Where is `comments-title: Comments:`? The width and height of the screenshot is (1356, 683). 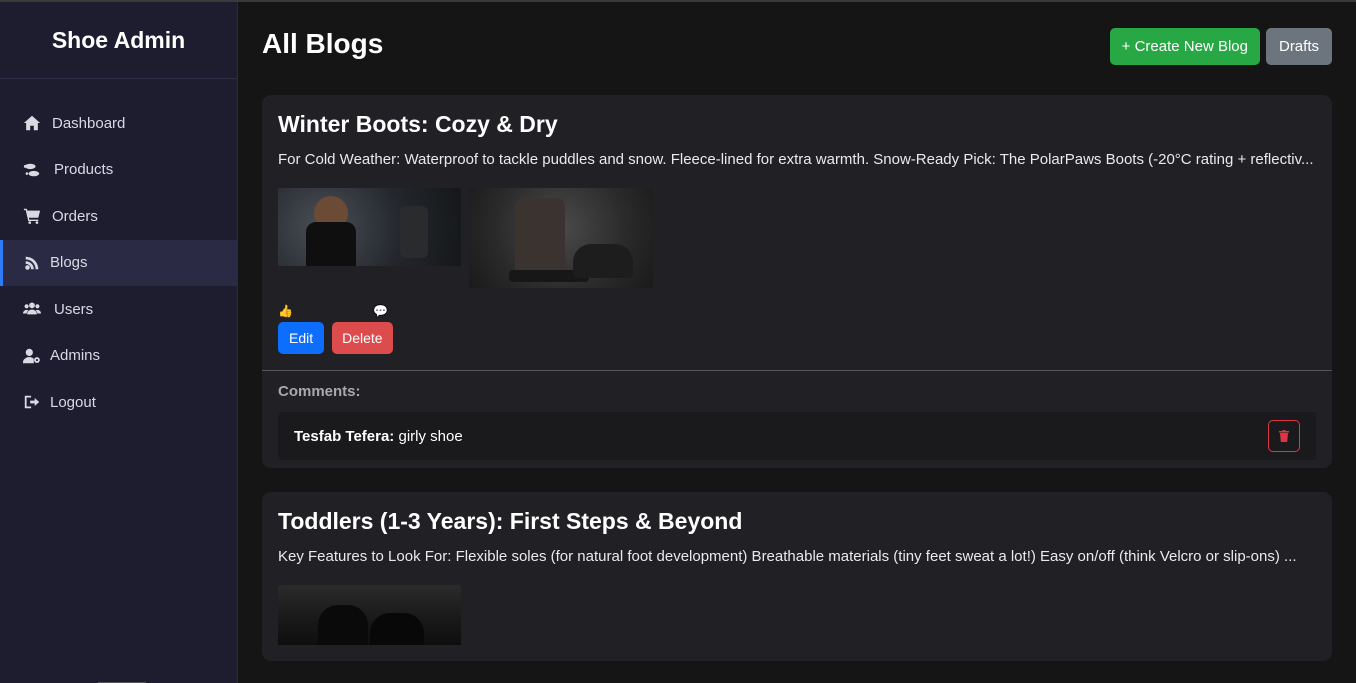 comments-title: Comments: is located at coordinates (319, 391).